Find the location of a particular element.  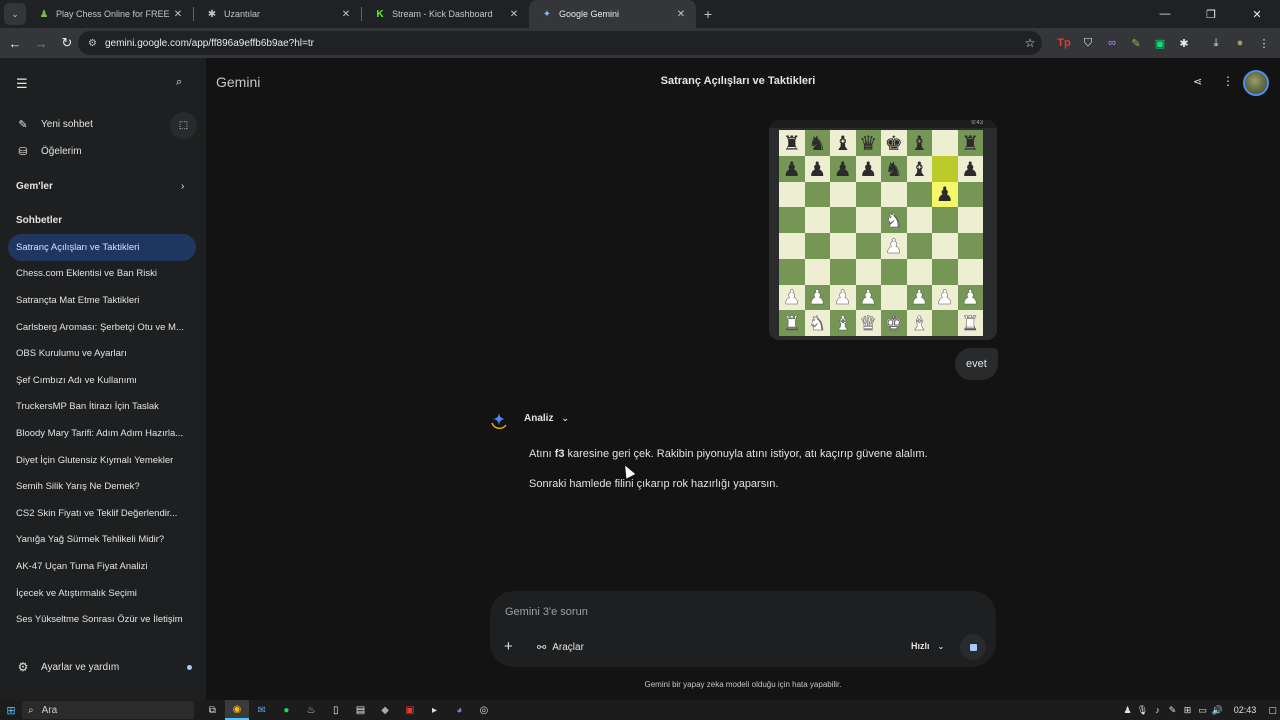

mode-selector: Hızlı ⌄ is located at coordinates (927, 646).